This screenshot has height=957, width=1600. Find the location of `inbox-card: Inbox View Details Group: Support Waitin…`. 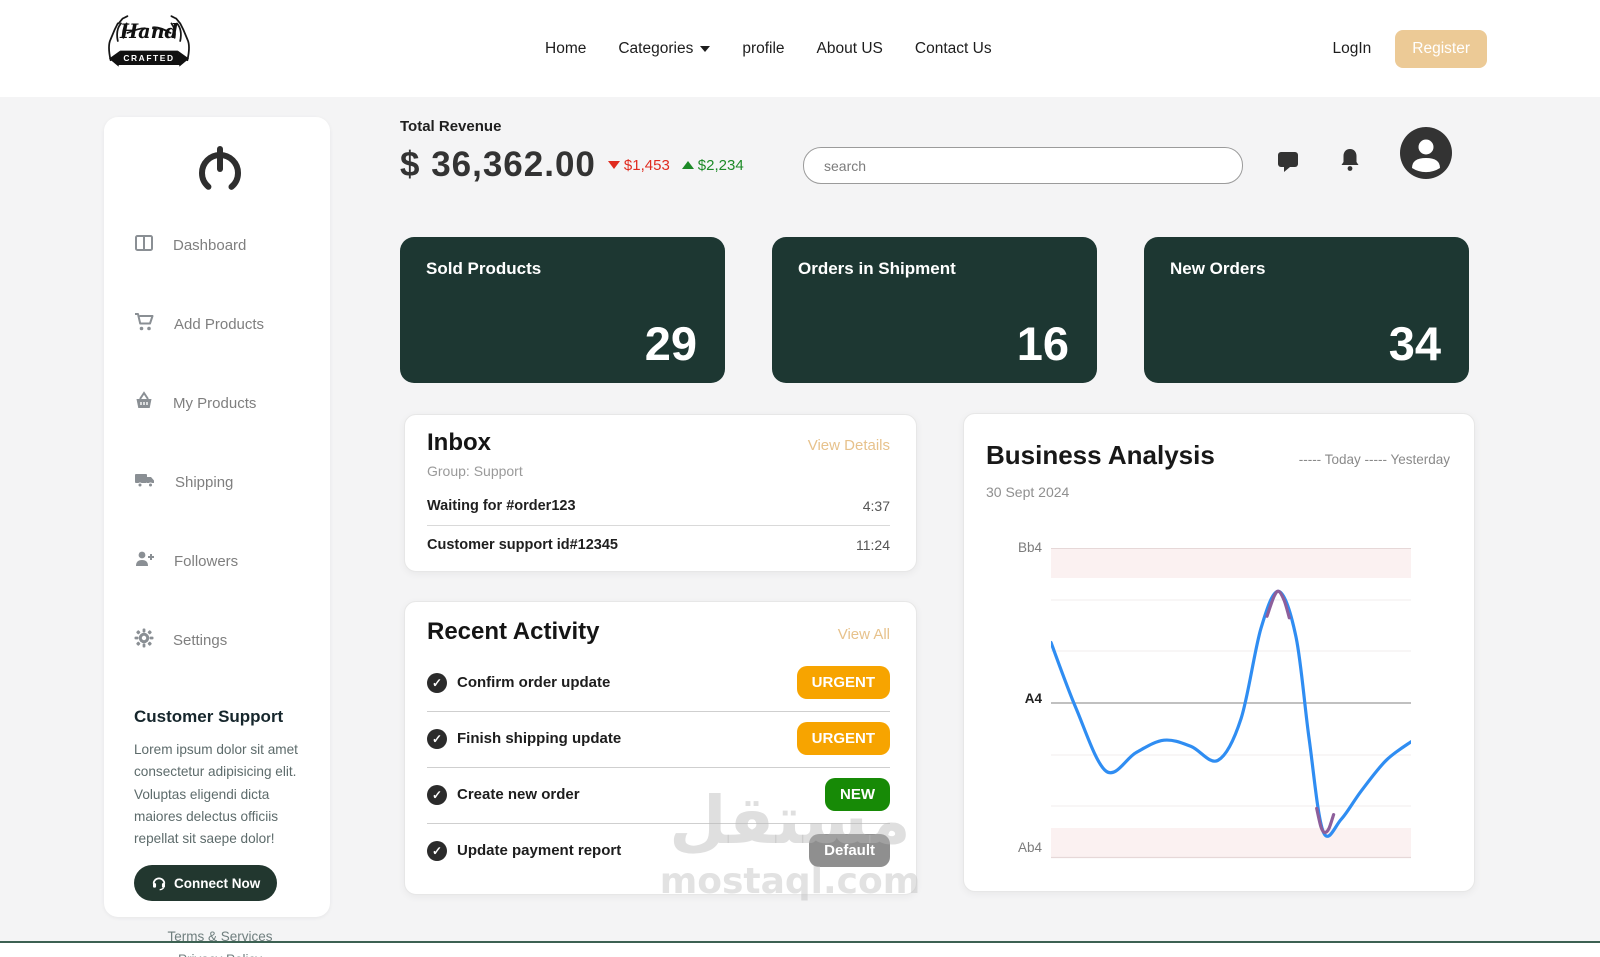

inbox-card: Inbox View Details Group: Support Waitin… is located at coordinates (660, 493).